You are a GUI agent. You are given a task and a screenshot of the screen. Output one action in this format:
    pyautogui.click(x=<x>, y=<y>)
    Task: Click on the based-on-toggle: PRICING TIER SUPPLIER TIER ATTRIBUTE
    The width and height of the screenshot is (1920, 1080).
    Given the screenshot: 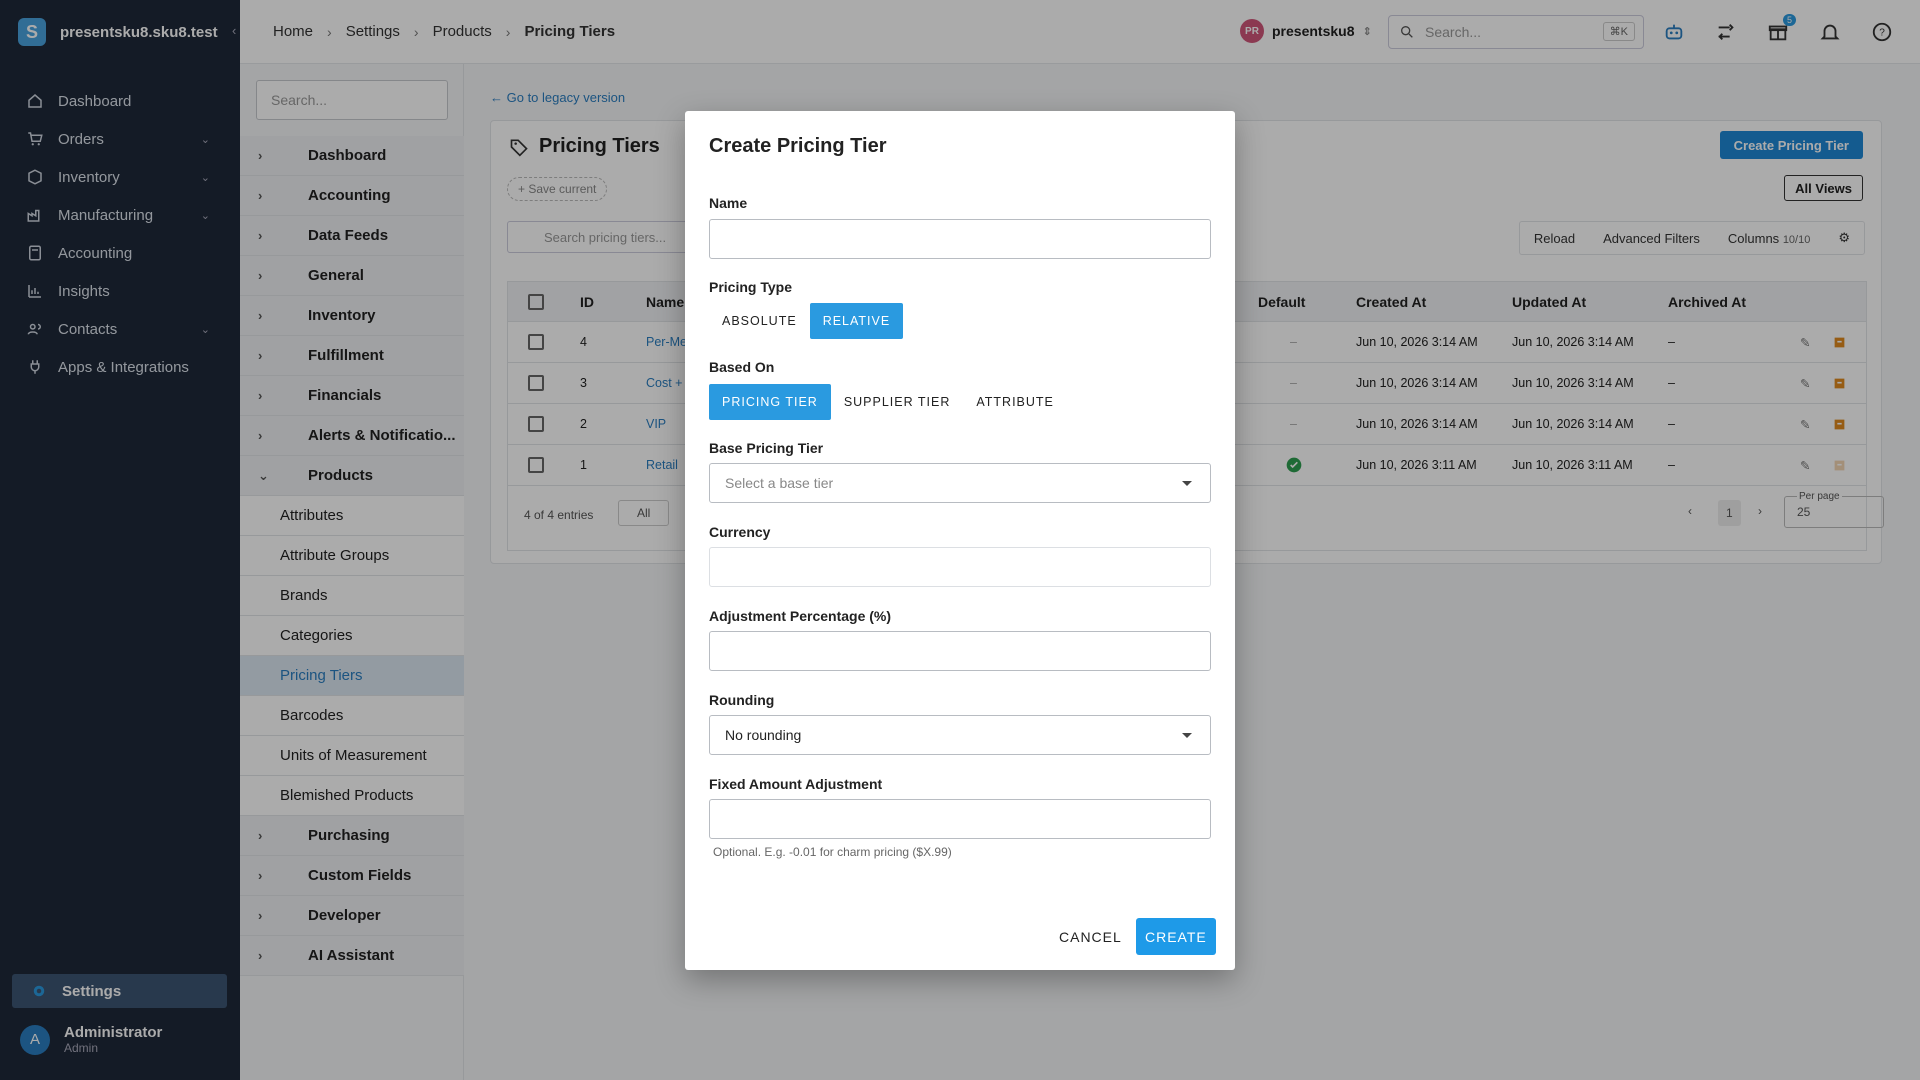 What is the action you would take?
    pyautogui.click(x=888, y=402)
    